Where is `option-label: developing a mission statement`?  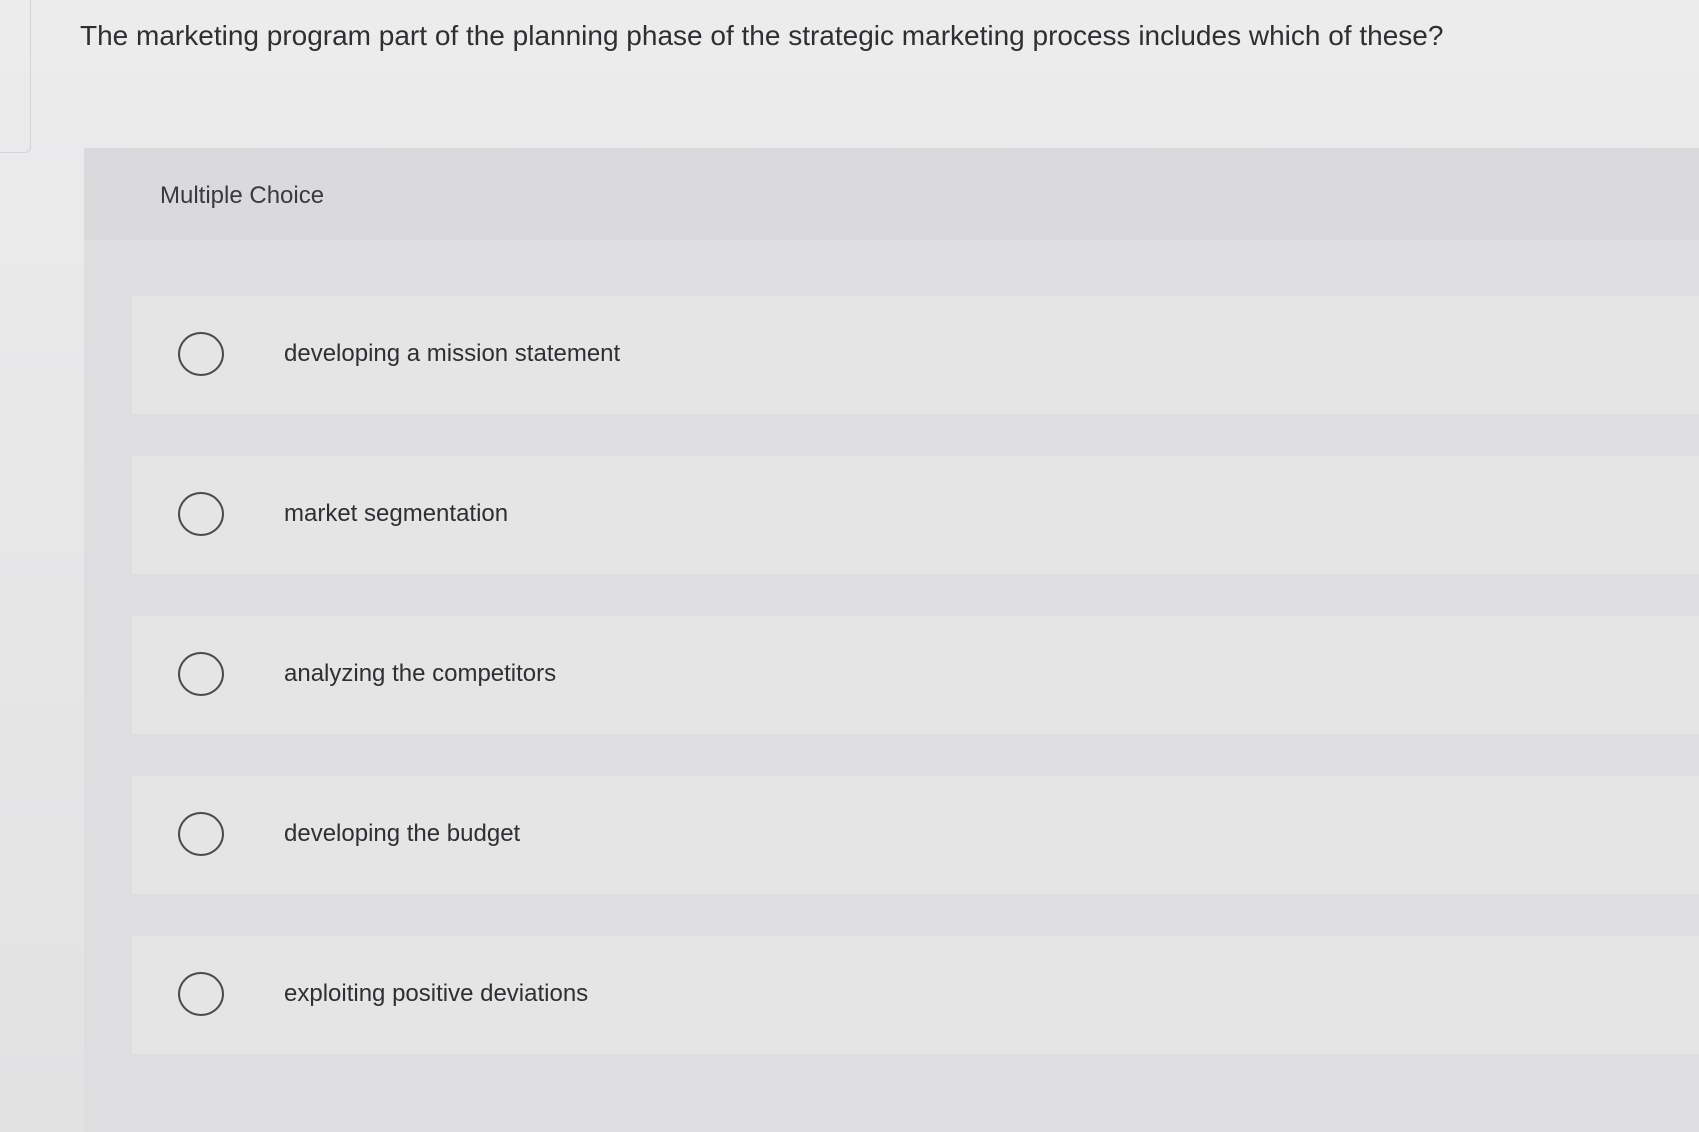 option-label: developing a mission statement is located at coordinates (452, 353).